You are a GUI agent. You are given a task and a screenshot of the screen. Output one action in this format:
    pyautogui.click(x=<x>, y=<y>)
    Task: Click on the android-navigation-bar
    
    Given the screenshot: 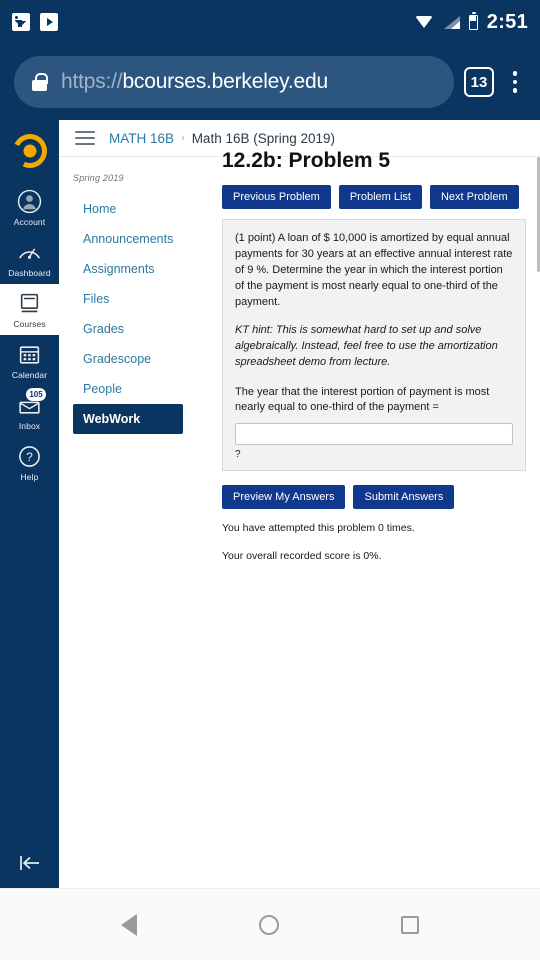 What is the action you would take?
    pyautogui.click(x=270, y=924)
    